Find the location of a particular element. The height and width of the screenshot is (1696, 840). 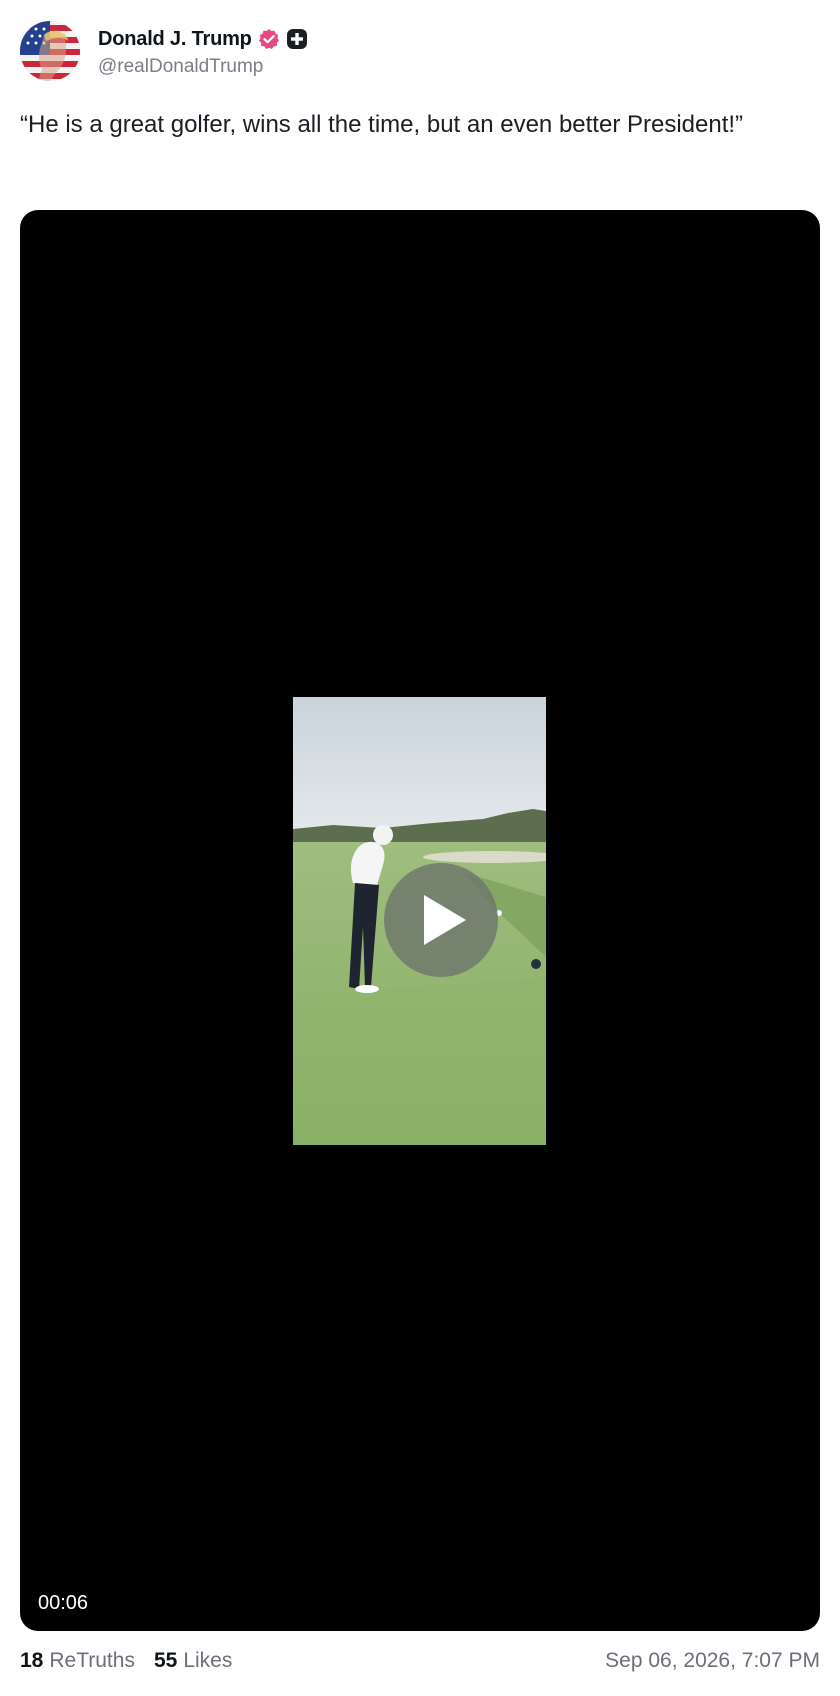

likes-stat: 55 Likes is located at coordinates (193, 1661).